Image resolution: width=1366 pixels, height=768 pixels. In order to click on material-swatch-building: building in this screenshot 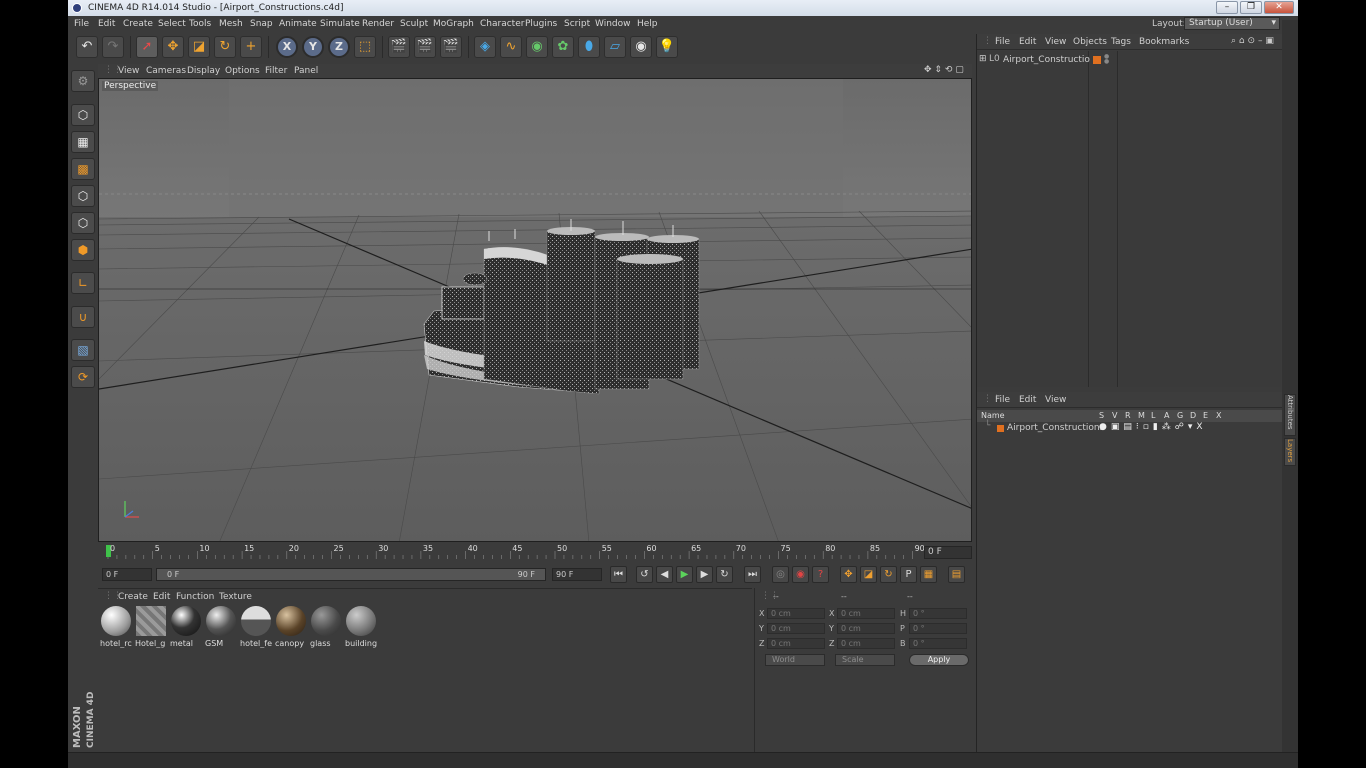, I will do `click(361, 627)`.